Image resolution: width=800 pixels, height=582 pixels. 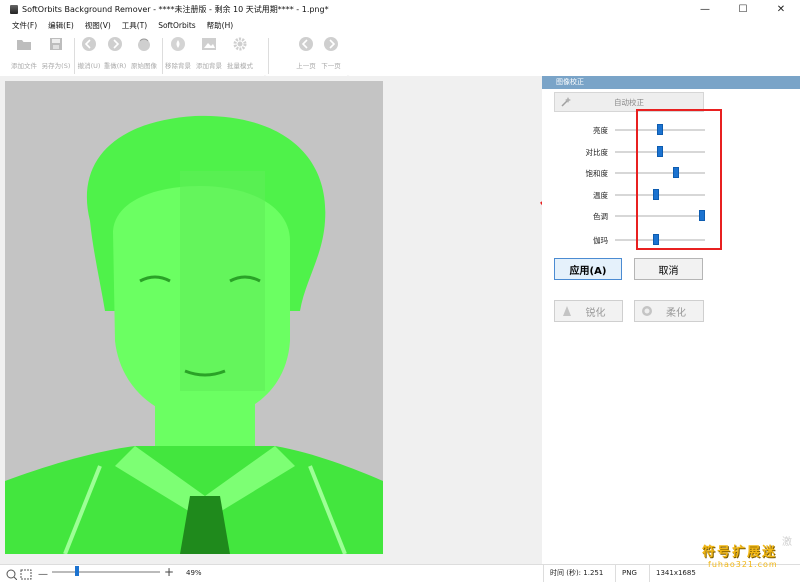 I want to click on floppy-disk-icon, so click(x=56, y=44).